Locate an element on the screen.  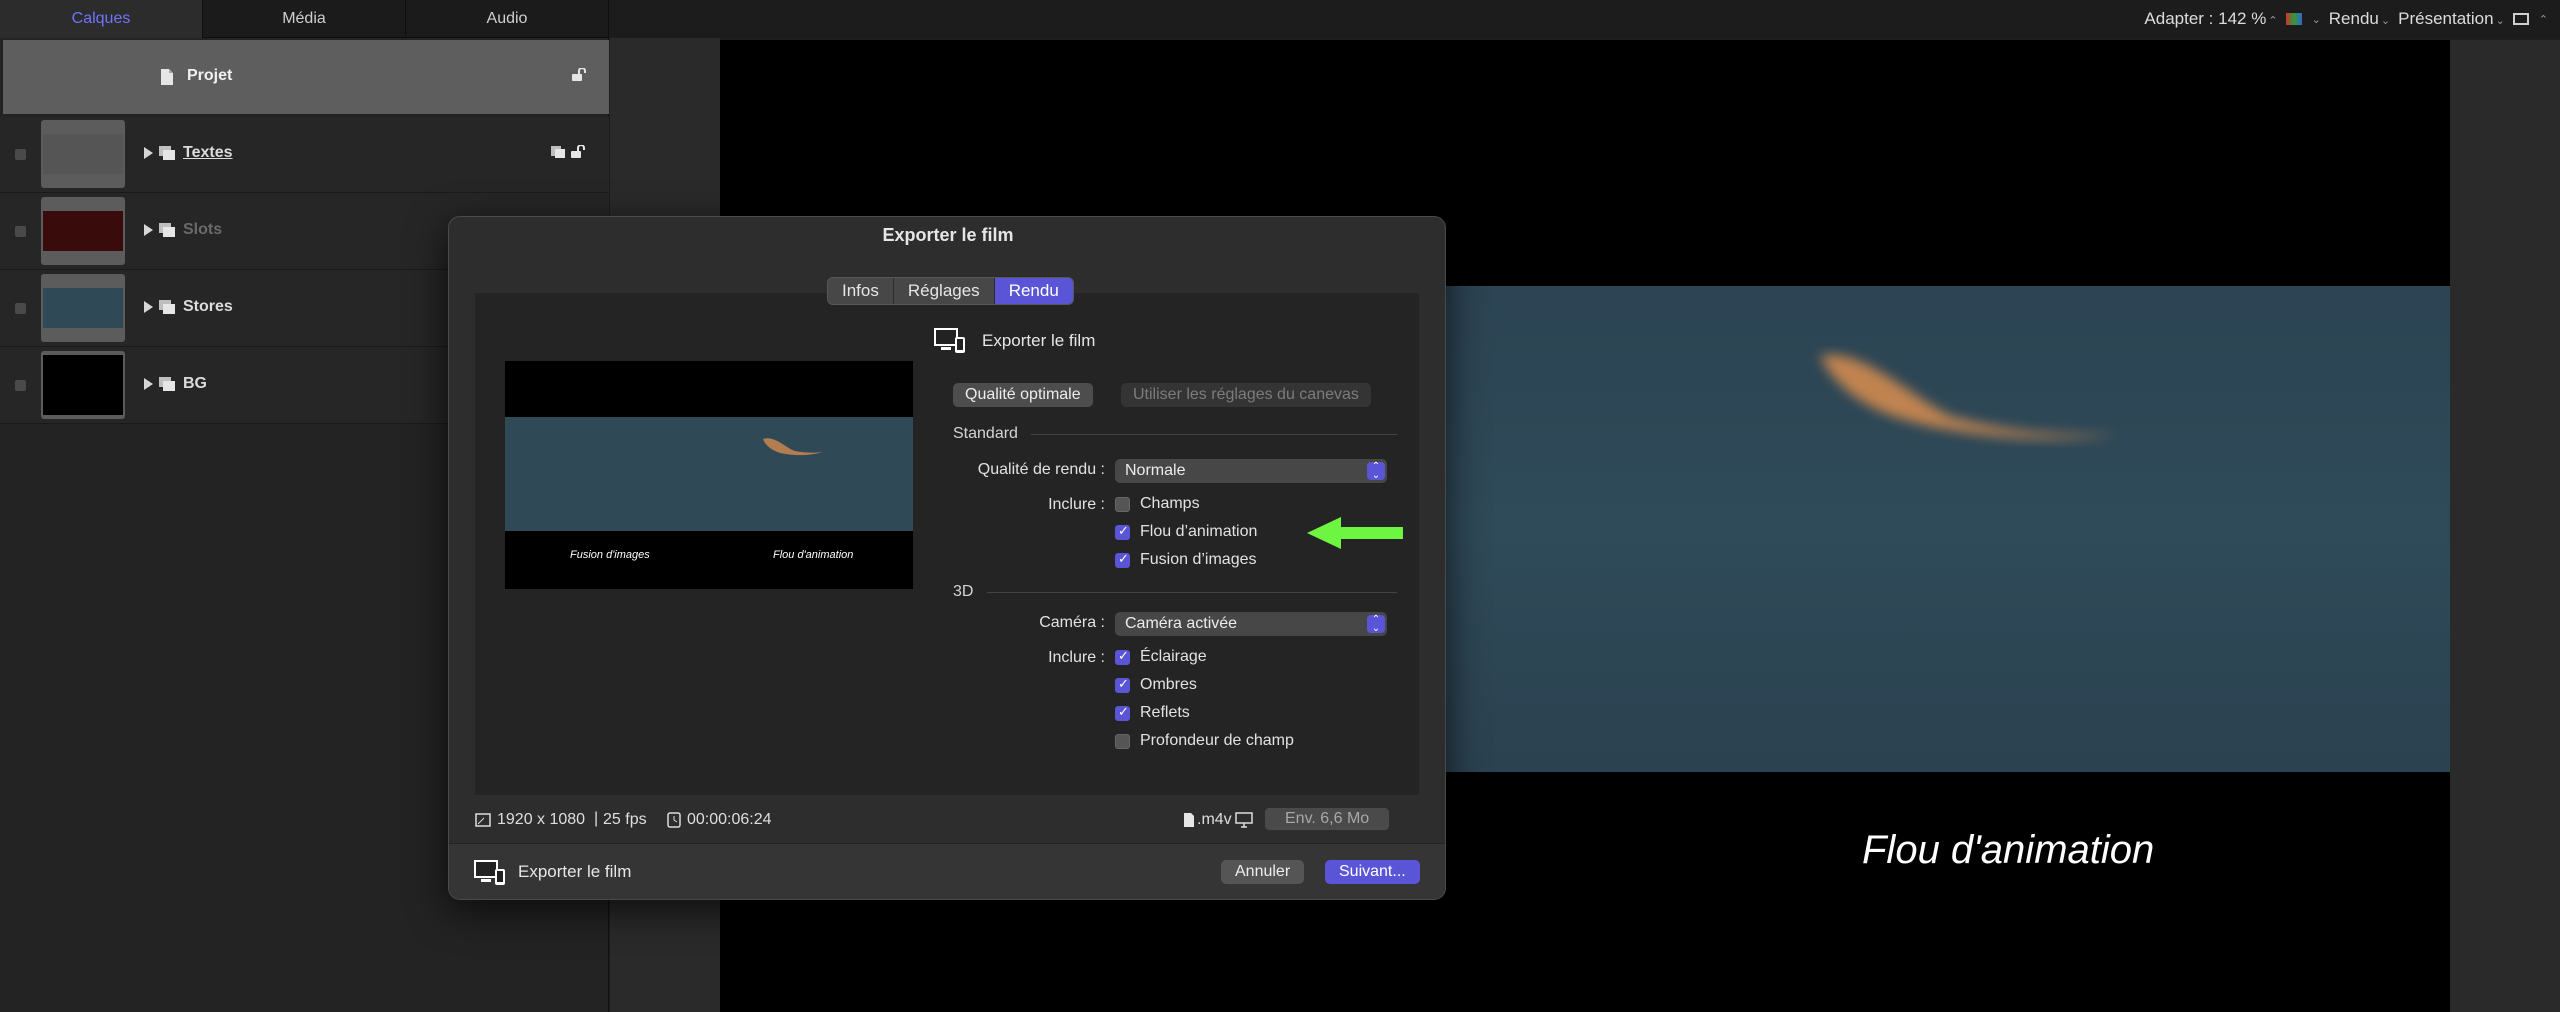
include-label: Inclure : is located at coordinates (1076, 504).